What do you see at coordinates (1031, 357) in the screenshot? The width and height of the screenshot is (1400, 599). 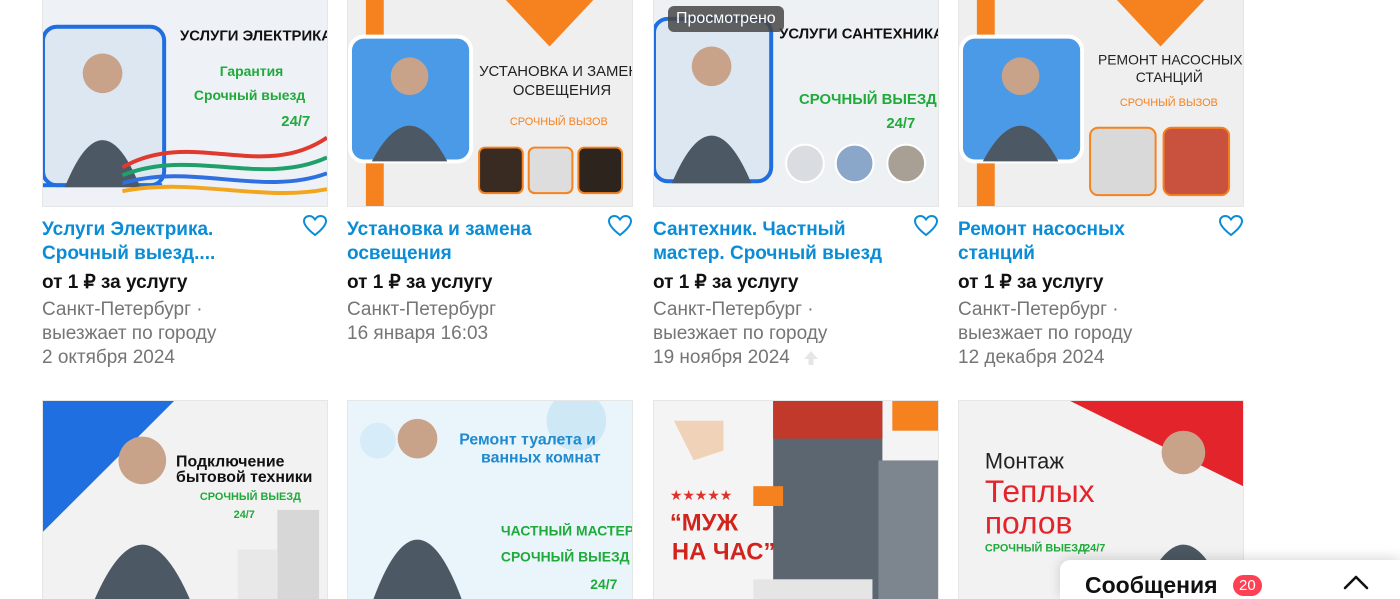 I see `listing-date: 12 декабря 2024` at bounding box center [1031, 357].